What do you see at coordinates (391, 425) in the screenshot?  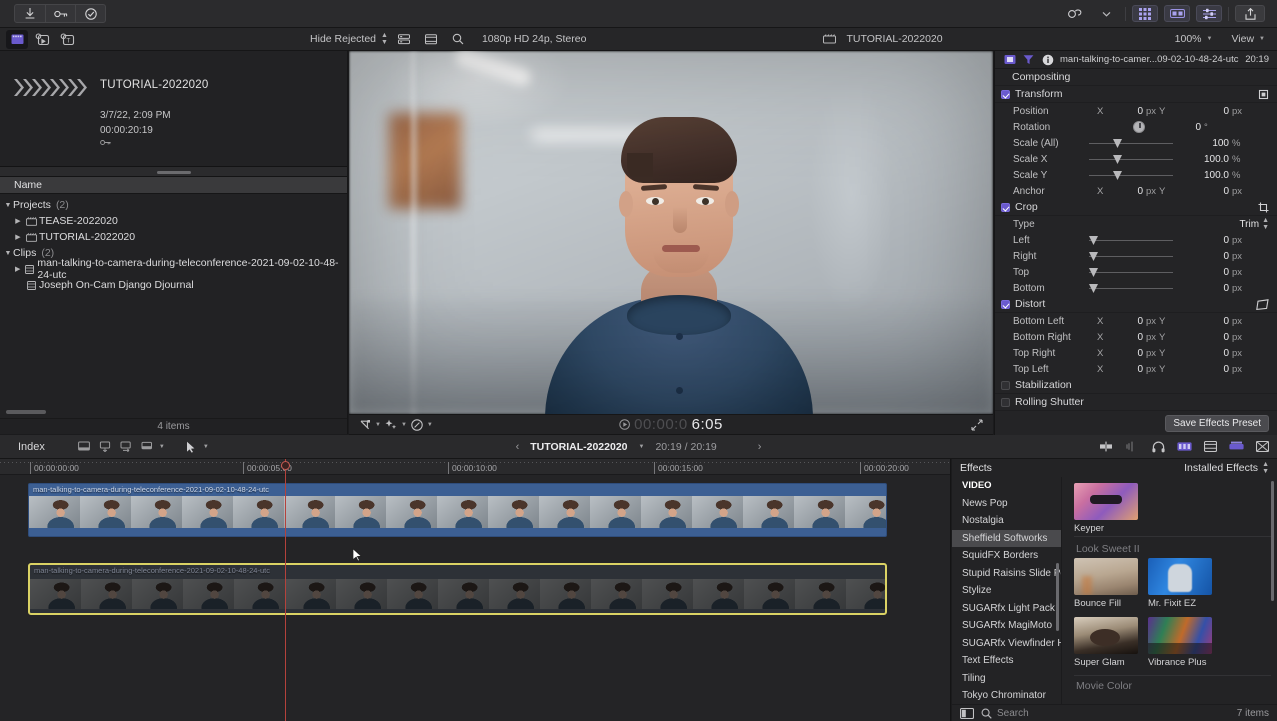 I see `enhancements-icon` at bounding box center [391, 425].